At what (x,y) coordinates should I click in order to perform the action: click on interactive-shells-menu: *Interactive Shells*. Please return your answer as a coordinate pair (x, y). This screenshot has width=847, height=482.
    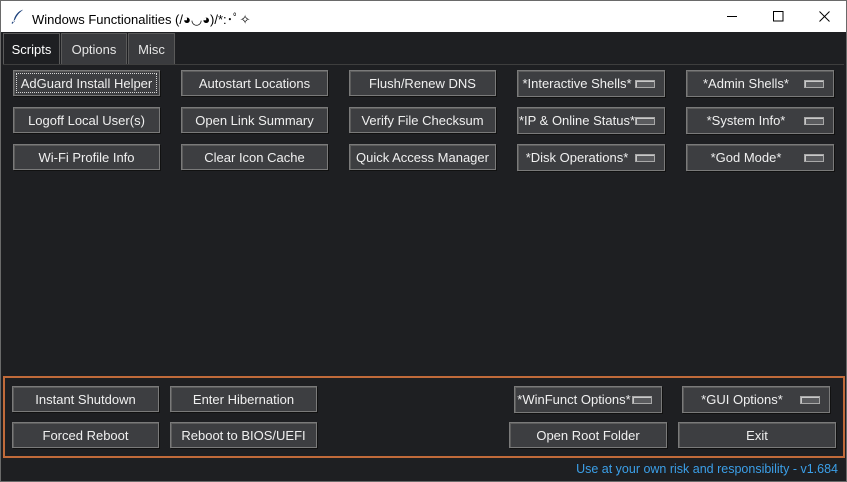
    Looking at the image, I should click on (591, 83).